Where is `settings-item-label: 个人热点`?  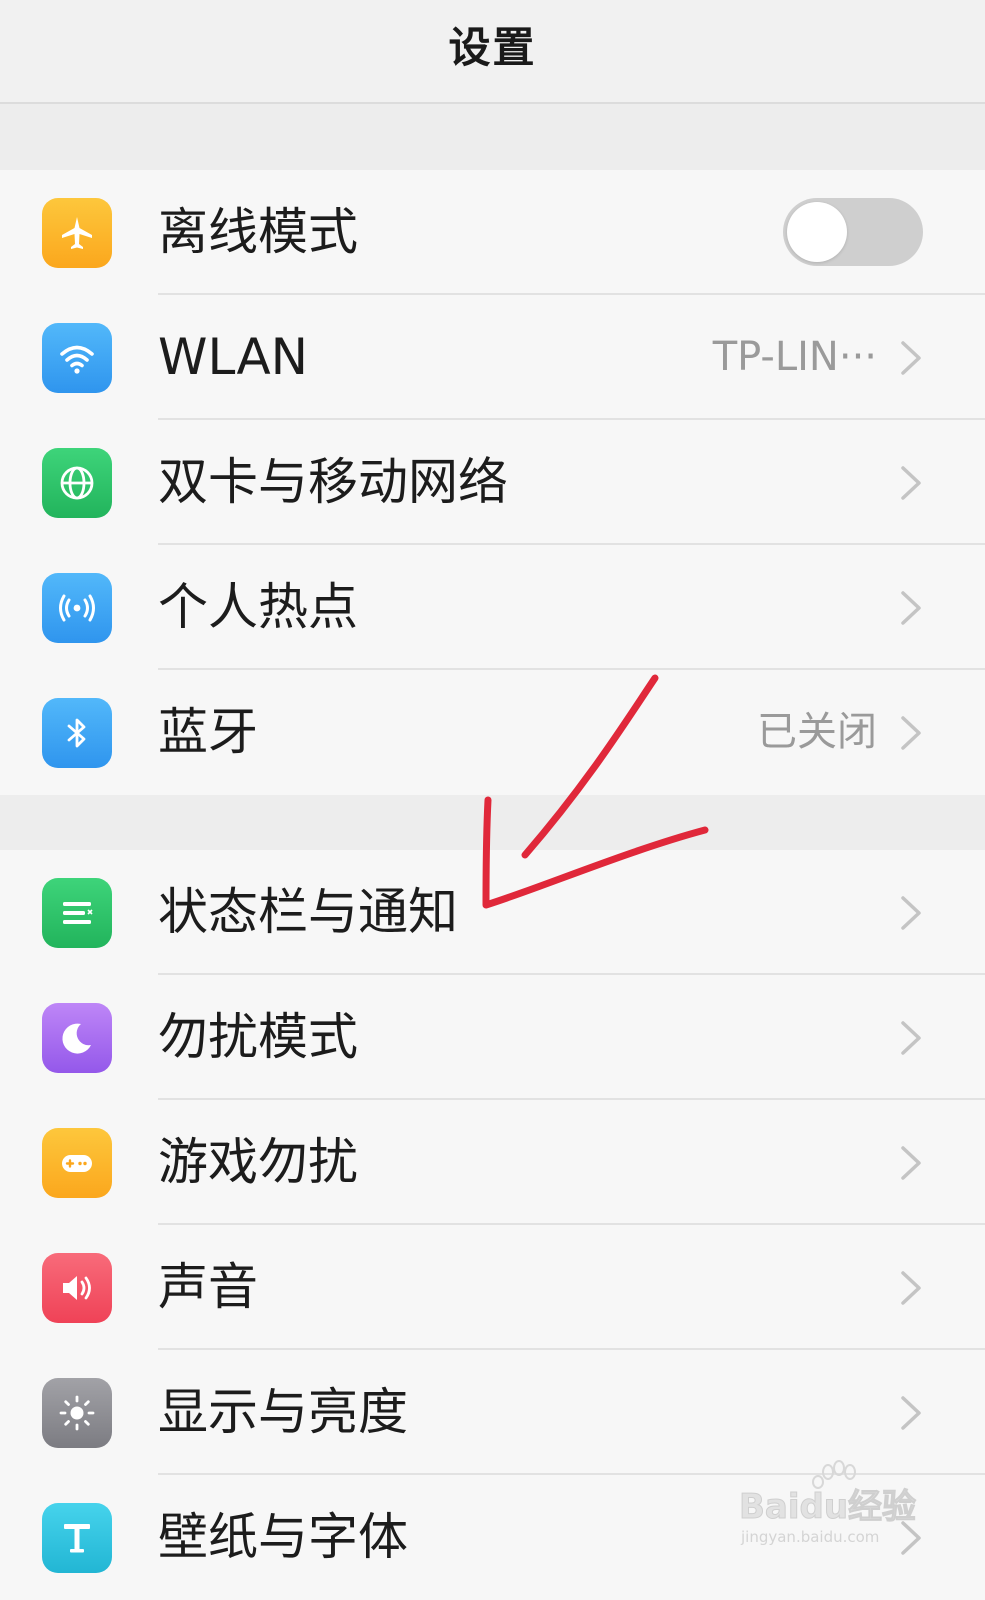
settings-item-label: 个人热点 is located at coordinates (258, 607).